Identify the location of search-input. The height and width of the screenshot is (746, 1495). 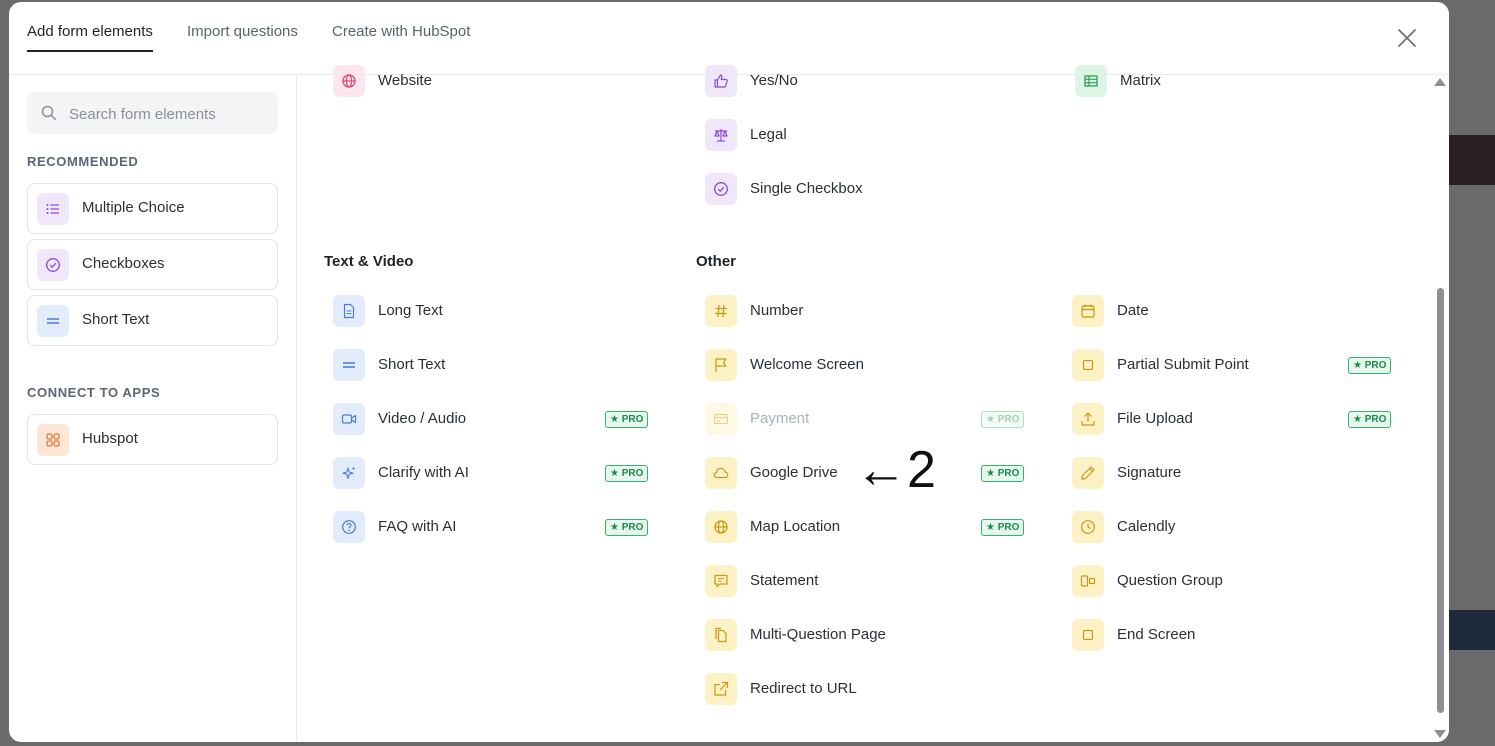
(169, 114).